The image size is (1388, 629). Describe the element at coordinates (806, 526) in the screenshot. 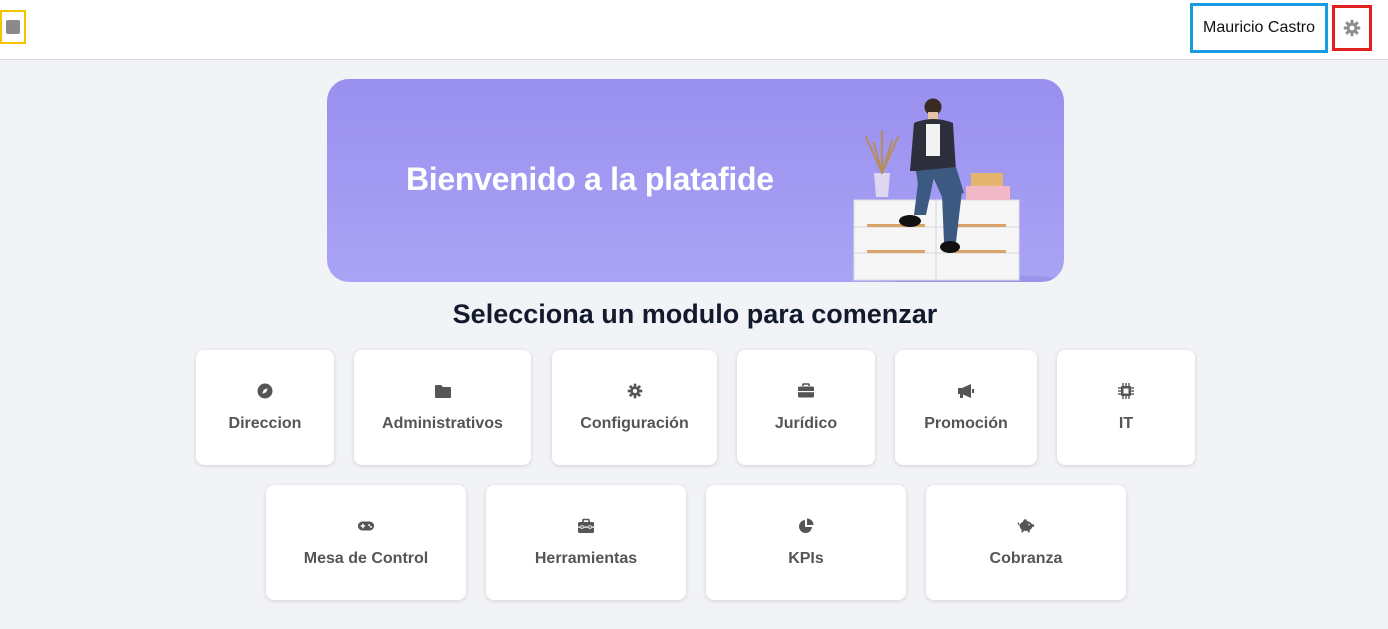

I see `pie-chart-icon` at that location.